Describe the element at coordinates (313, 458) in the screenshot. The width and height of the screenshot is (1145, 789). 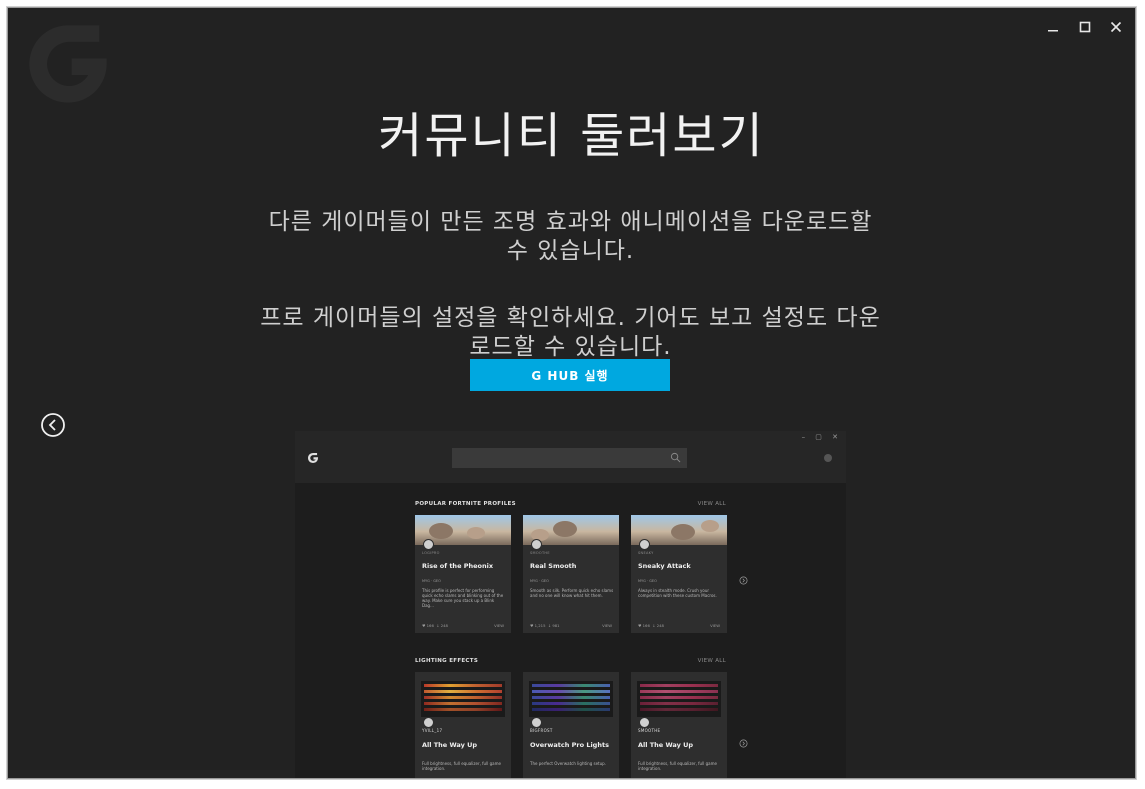
I see `preview-g-logo-icon` at that location.